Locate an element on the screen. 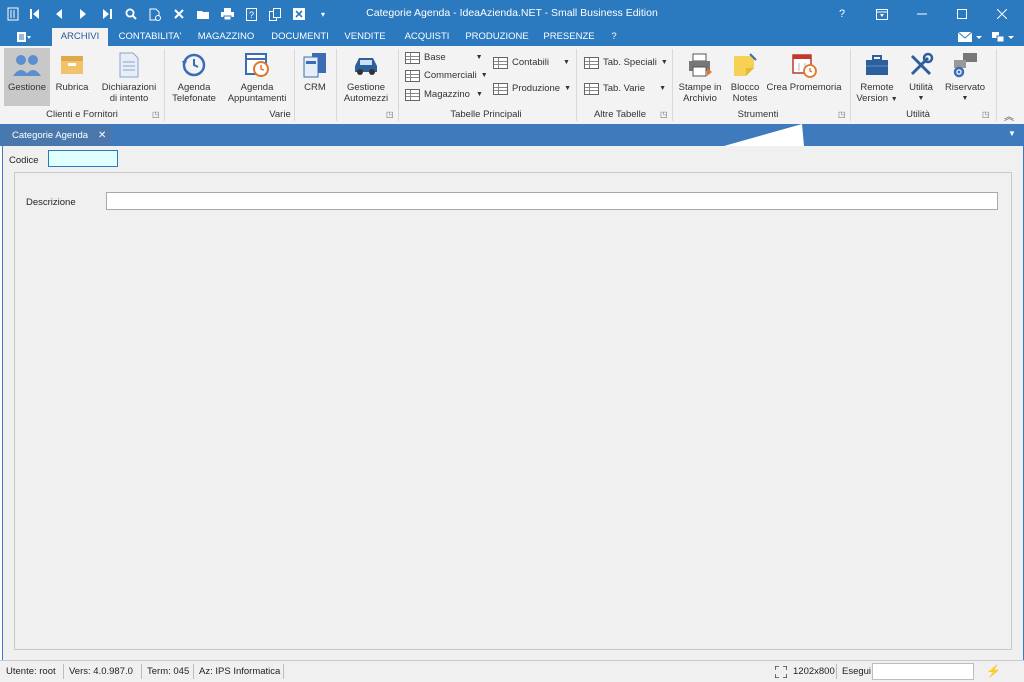 The height and width of the screenshot is (682, 1024). produzione-button: Produzione ▼ is located at coordinates (532, 89).